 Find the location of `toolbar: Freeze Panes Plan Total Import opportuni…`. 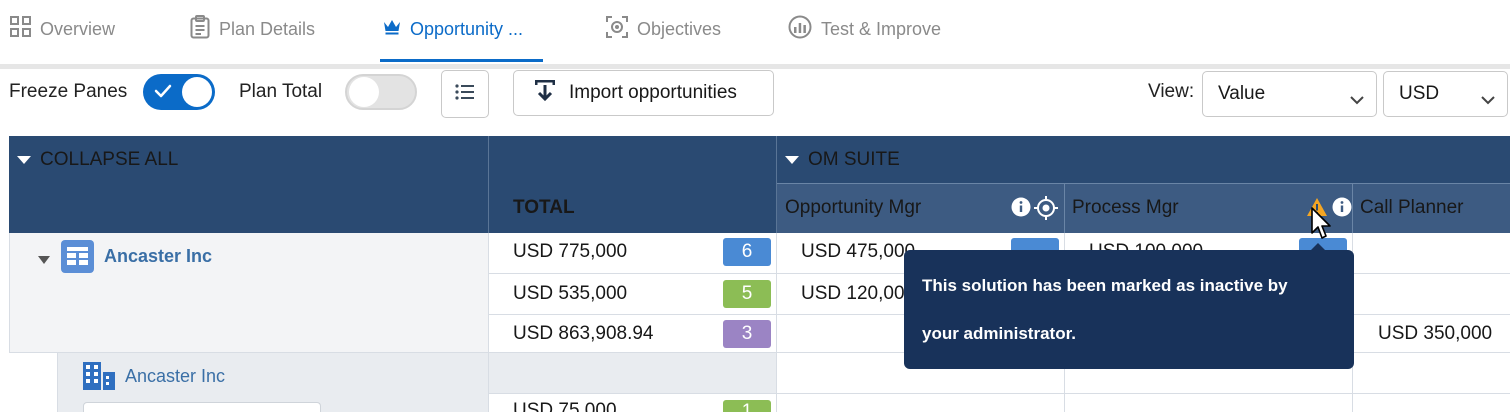

toolbar: Freeze Panes Plan Total Import opportuni… is located at coordinates (755, 94).